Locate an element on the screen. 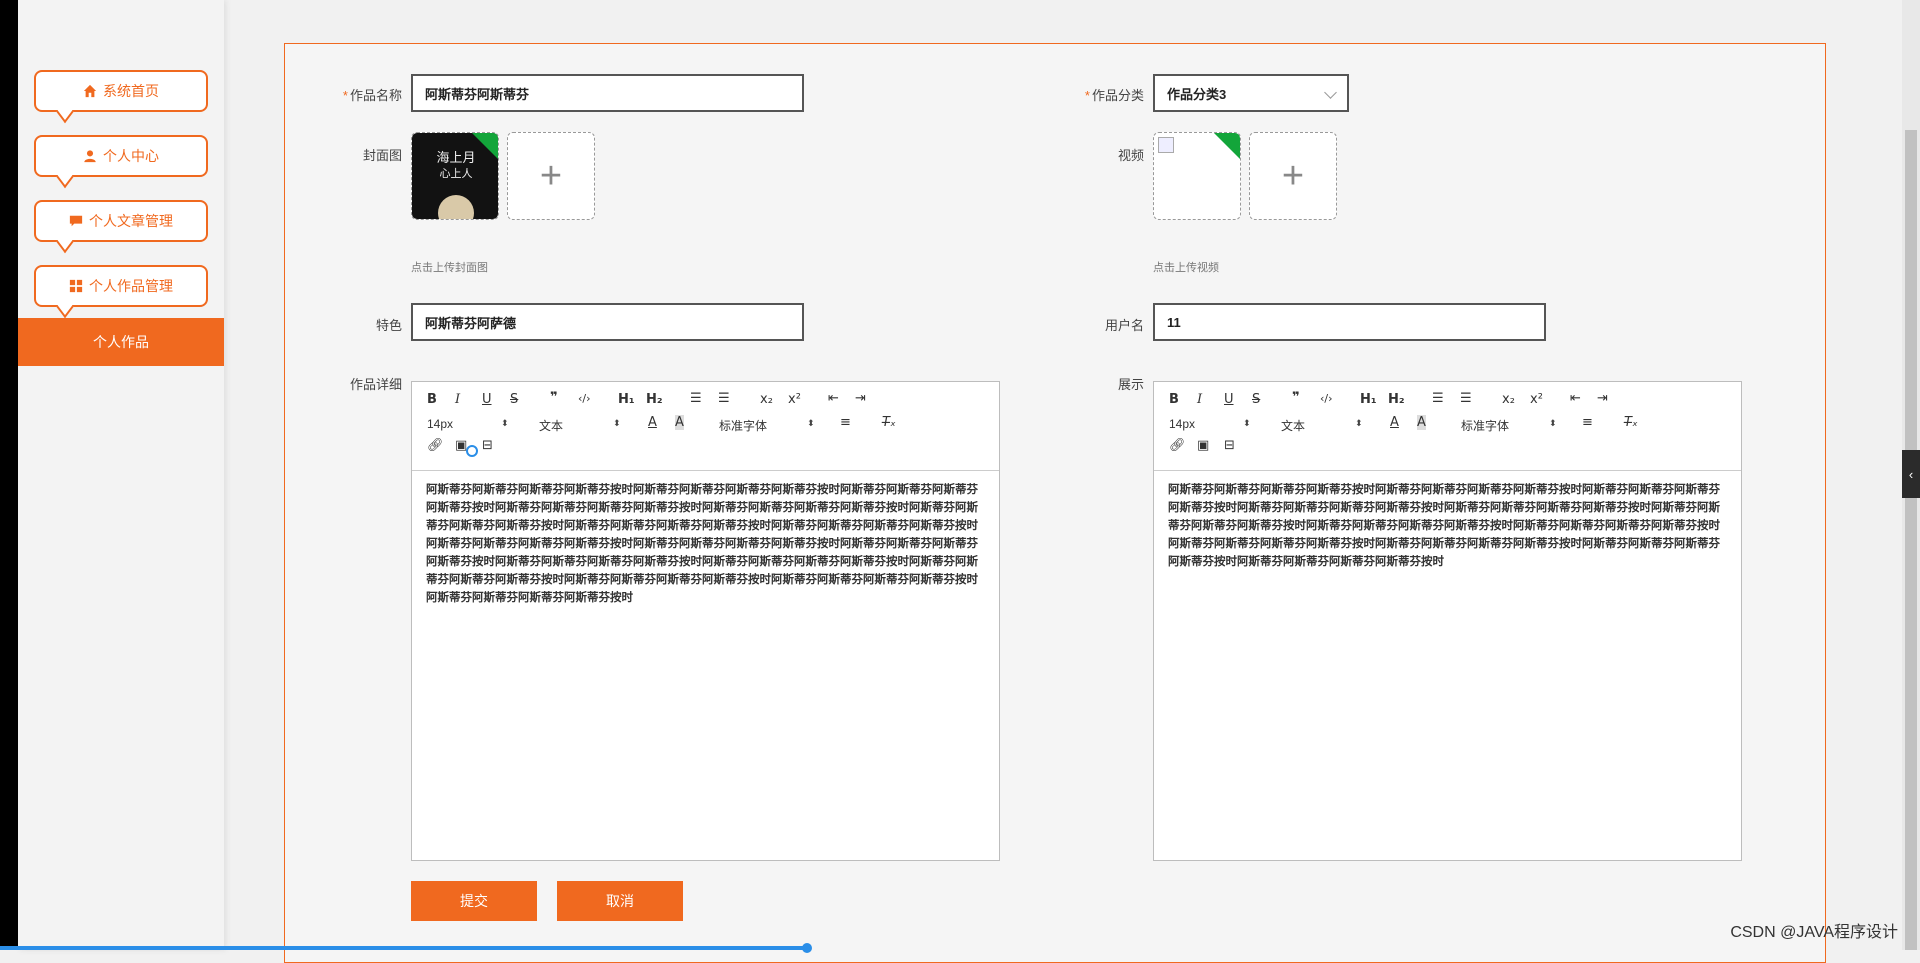 The width and height of the screenshot is (1920, 963). font-family-value: 标准字体 is located at coordinates (1485, 426).